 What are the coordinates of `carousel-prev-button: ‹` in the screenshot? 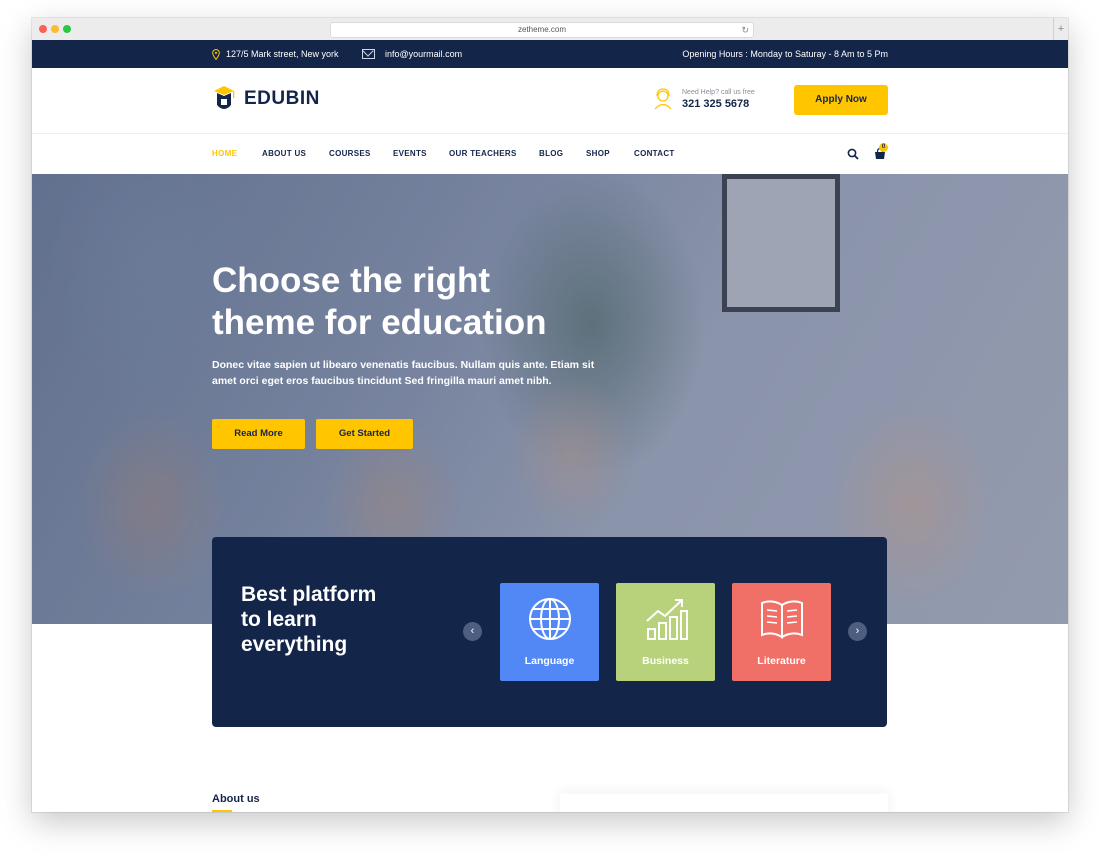 It's located at (472, 631).